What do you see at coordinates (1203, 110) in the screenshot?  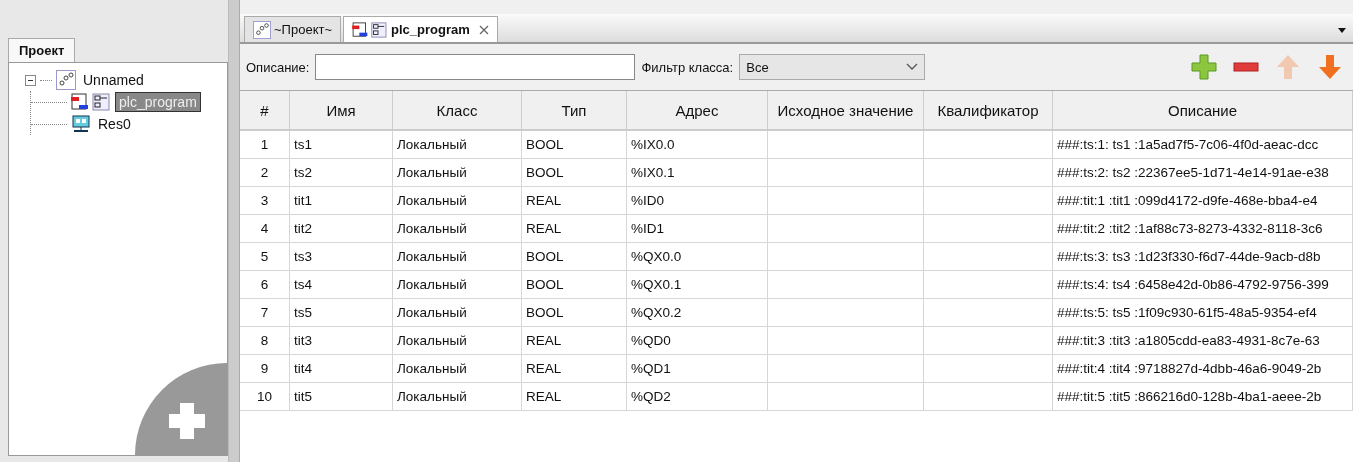 I see `column-header: Описание` at bounding box center [1203, 110].